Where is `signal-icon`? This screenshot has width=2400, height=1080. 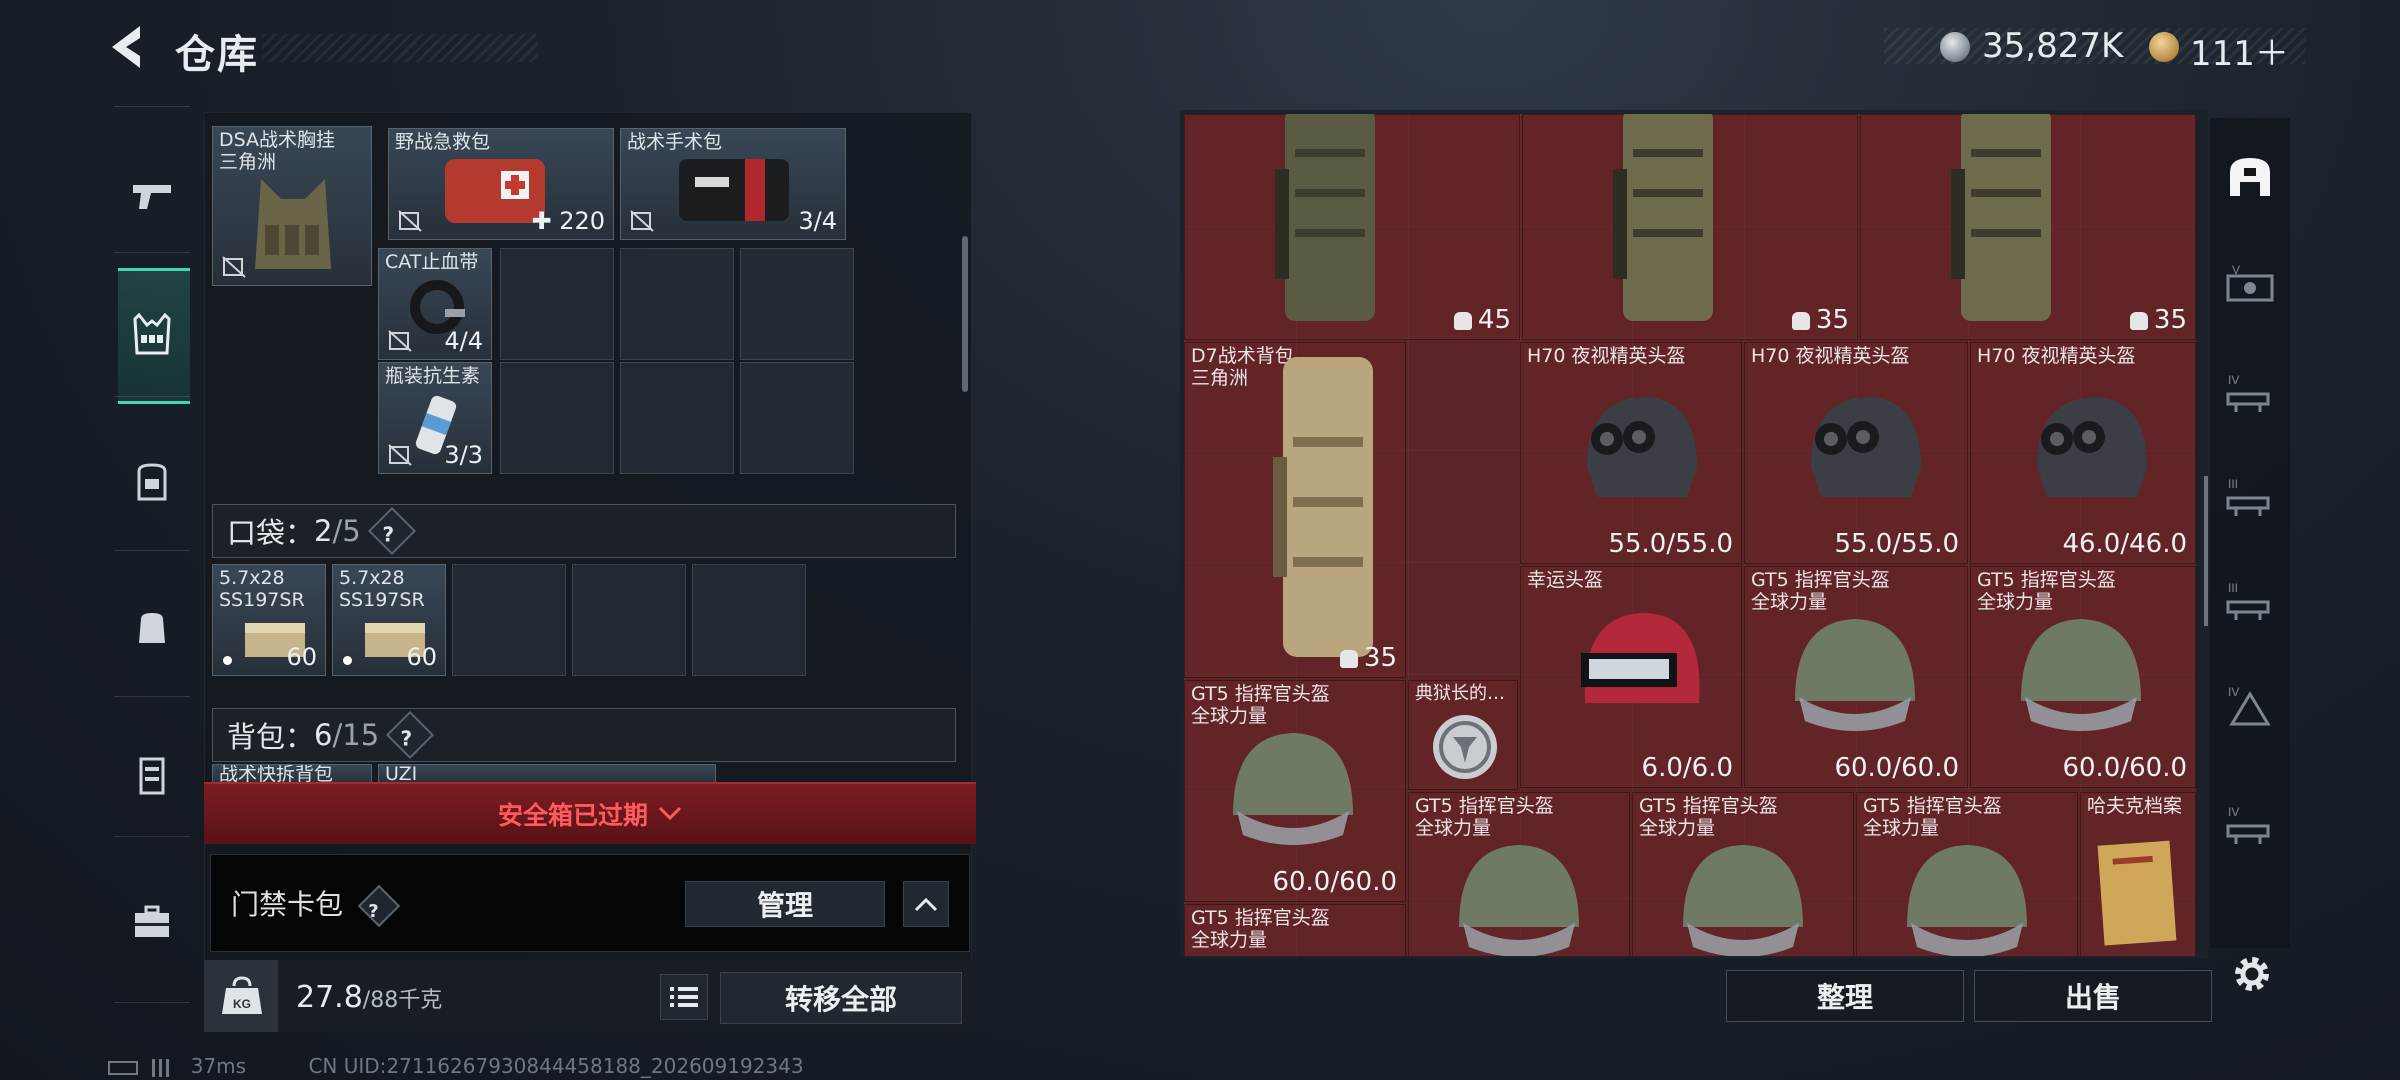 signal-icon is located at coordinates (164, 1067).